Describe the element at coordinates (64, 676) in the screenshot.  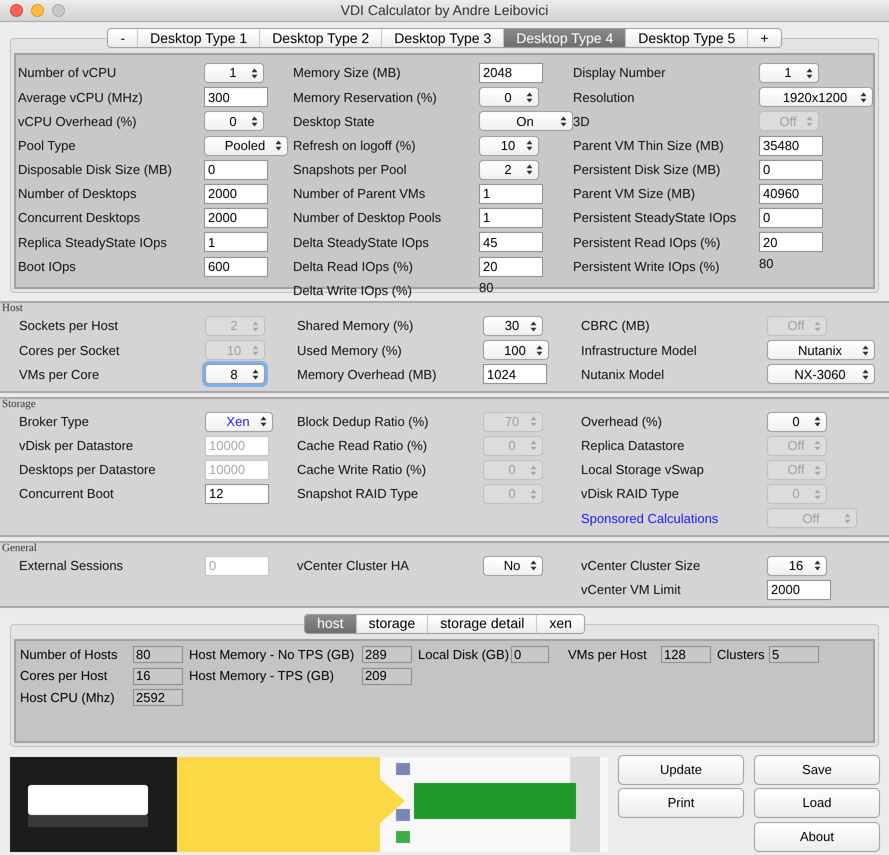
I see `field-label: Cores per Host` at that location.